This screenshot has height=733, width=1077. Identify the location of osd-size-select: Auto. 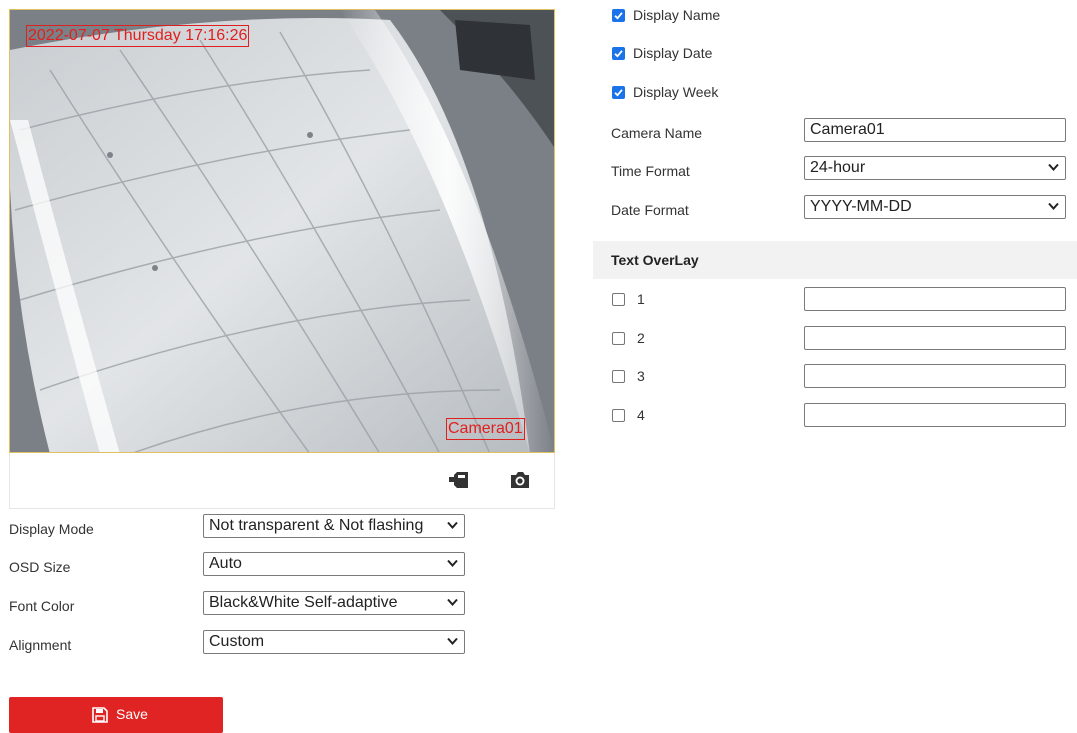
(334, 564).